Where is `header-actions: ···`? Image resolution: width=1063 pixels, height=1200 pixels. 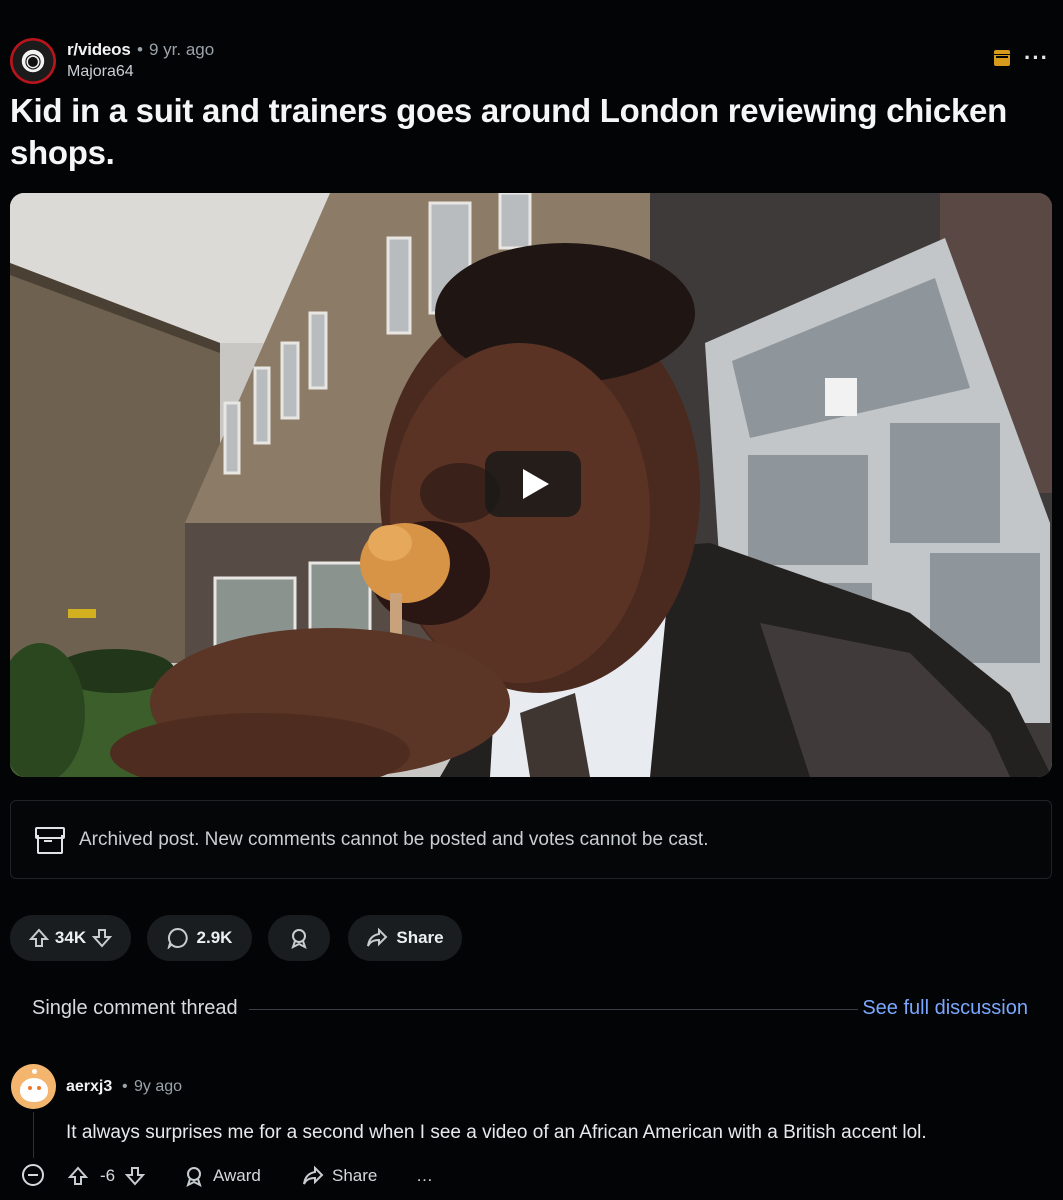 header-actions: ··· is located at coordinates (1021, 58).